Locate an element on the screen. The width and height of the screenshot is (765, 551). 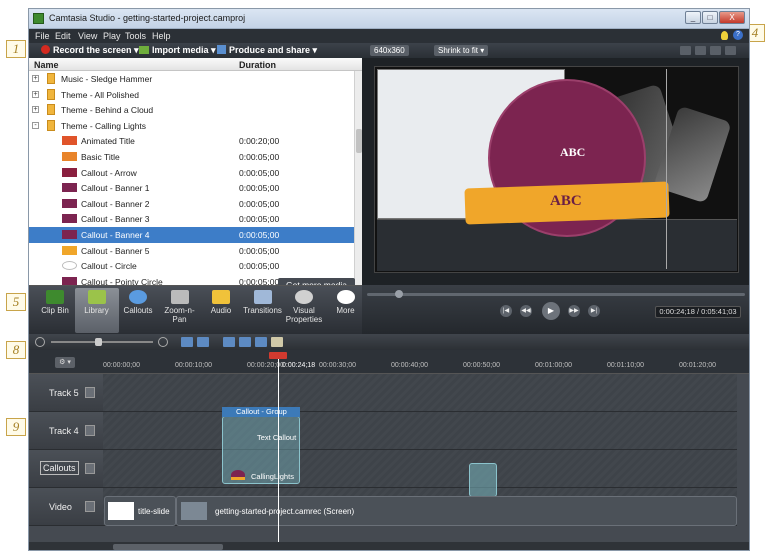
paste-icon is located at coordinates (277, 342).